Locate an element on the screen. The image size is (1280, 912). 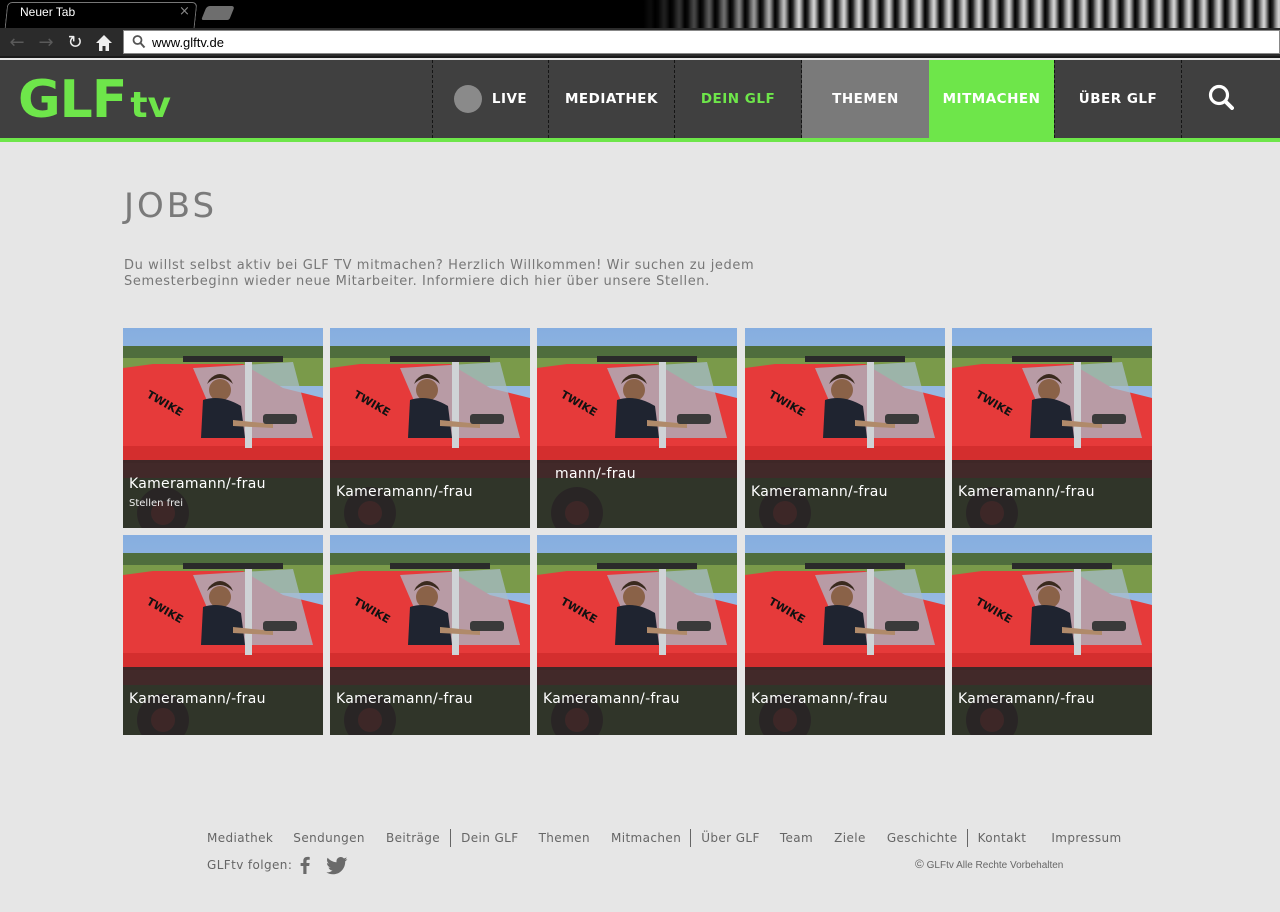
facebook-icon is located at coordinates (305, 865).